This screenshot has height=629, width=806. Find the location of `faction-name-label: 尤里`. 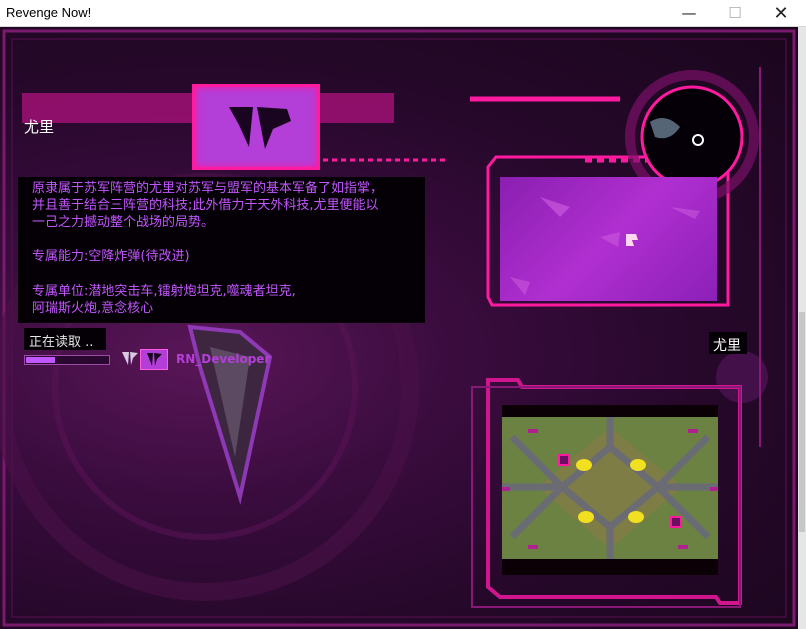

faction-name-label: 尤里 is located at coordinates (727, 346).